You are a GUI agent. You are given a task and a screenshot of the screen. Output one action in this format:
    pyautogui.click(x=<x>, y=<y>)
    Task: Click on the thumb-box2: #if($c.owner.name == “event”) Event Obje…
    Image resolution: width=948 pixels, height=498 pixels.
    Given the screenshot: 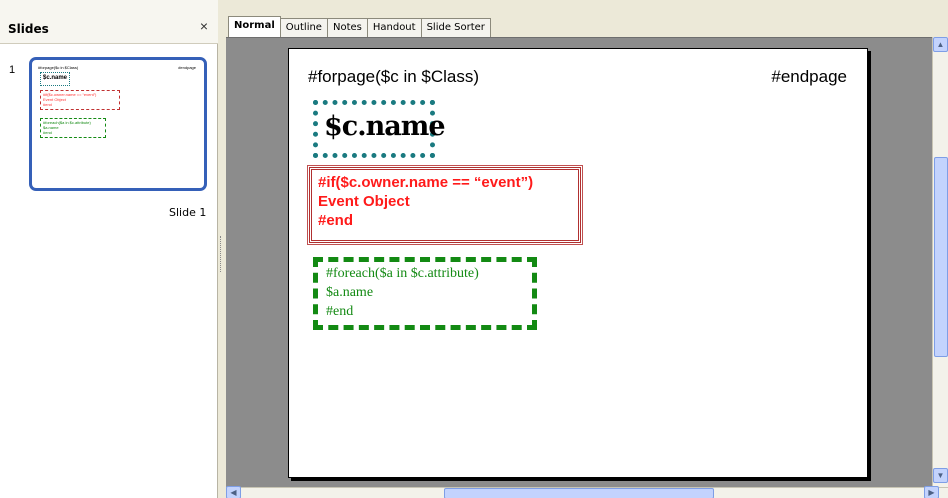 What is the action you would take?
    pyautogui.click(x=80, y=100)
    